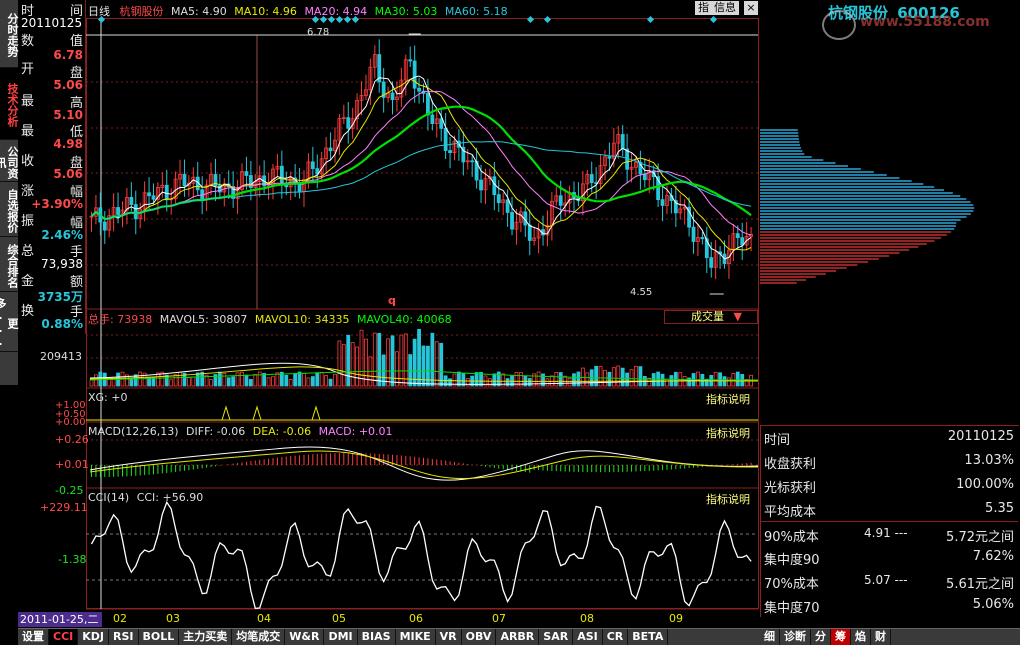 The height and width of the screenshot is (645, 1020). What do you see at coordinates (9, 264) in the screenshot?
I see `left-tab-5: 综合排名` at bounding box center [9, 264].